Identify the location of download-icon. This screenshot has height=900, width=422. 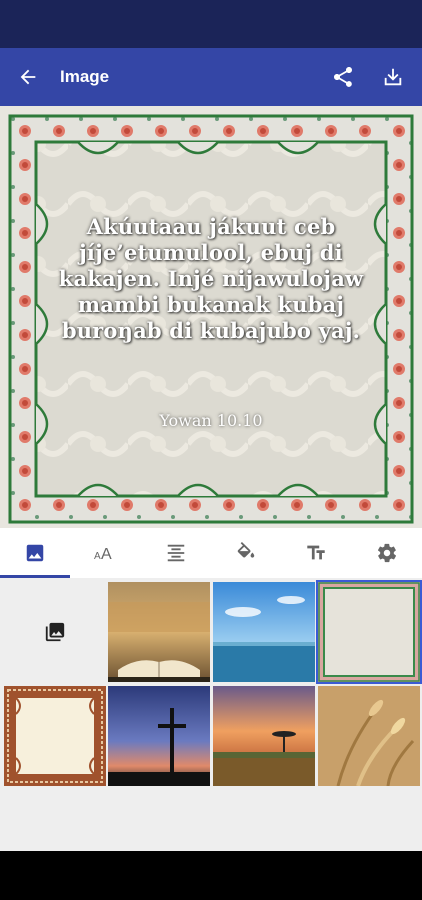
(393, 77).